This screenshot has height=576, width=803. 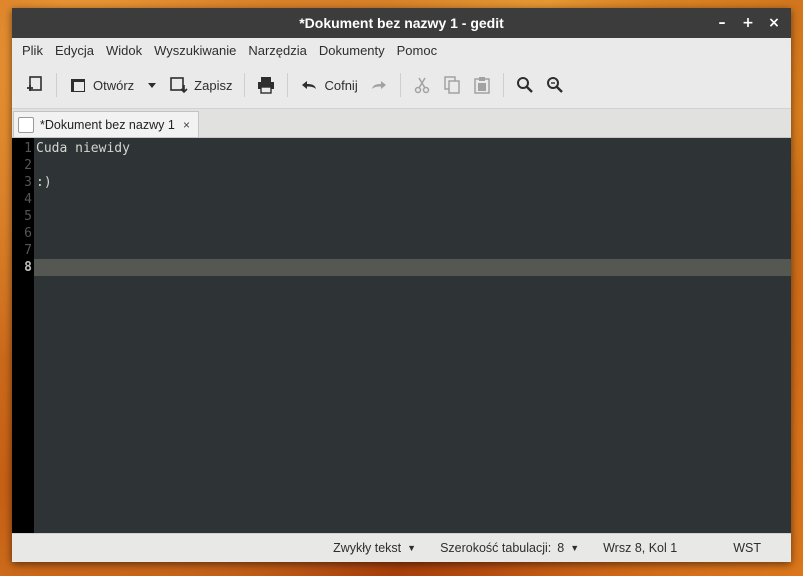 I want to click on line-number: 6, so click(x=28, y=233).